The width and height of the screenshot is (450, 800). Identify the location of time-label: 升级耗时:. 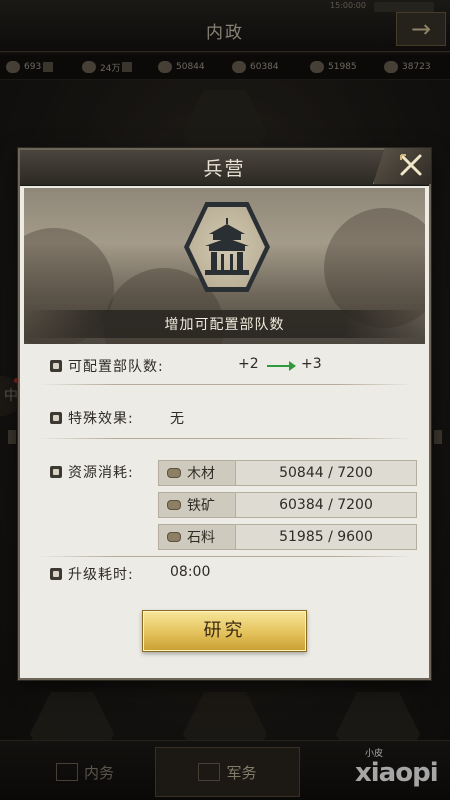
(101, 575).